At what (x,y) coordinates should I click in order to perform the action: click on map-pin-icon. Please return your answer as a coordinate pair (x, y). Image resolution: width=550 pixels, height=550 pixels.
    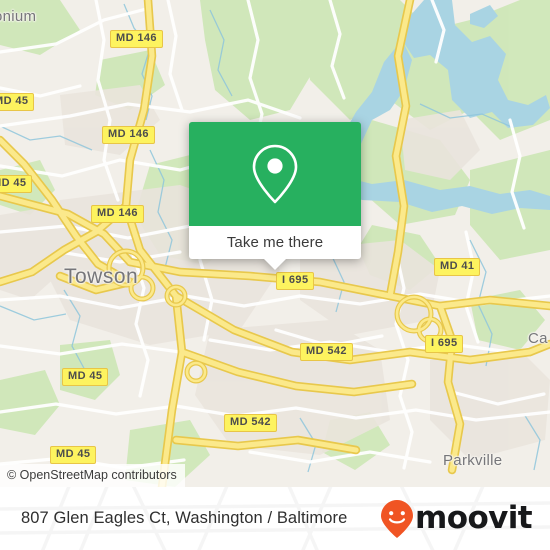
    Looking at the image, I should click on (275, 174).